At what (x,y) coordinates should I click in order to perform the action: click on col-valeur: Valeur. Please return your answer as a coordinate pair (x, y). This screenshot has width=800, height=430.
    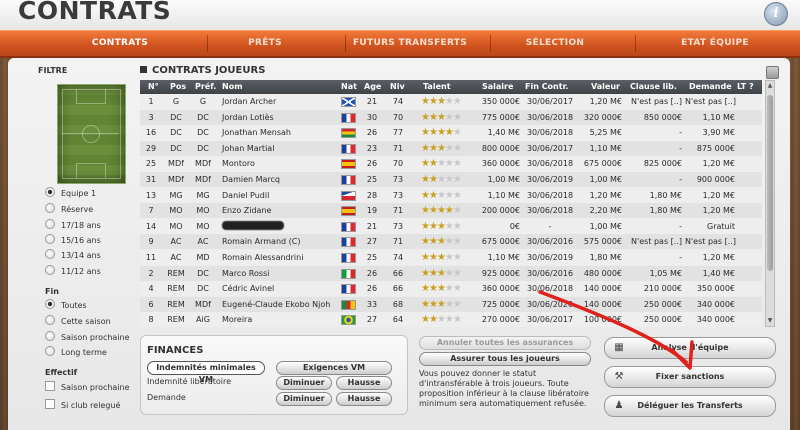
    Looking at the image, I should click on (605, 87).